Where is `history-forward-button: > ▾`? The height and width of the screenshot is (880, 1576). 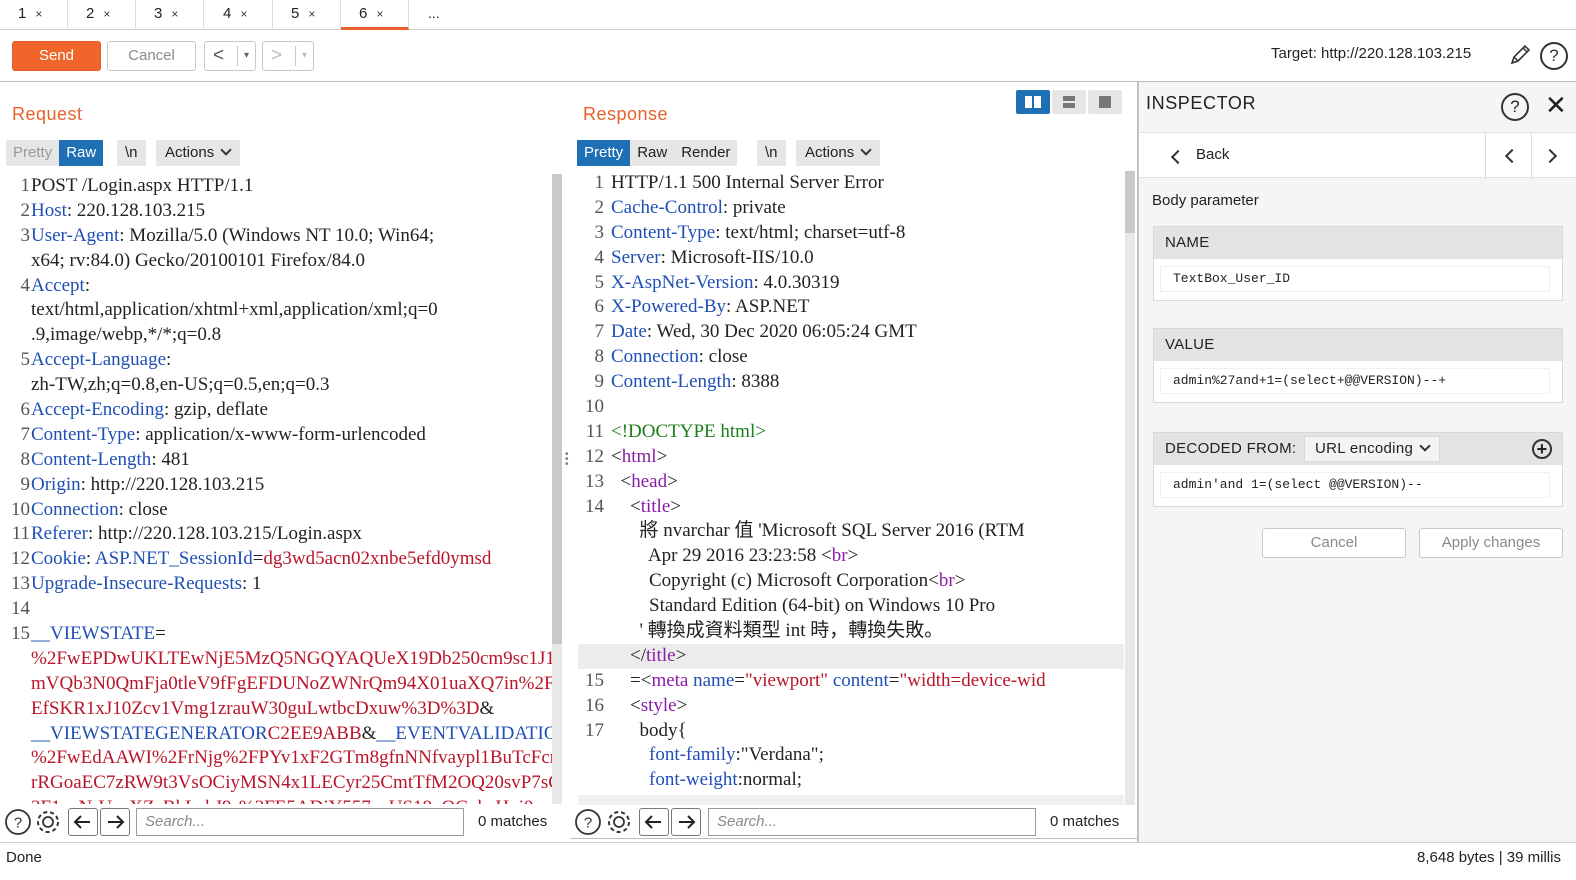 history-forward-button: > ▾ is located at coordinates (288, 56).